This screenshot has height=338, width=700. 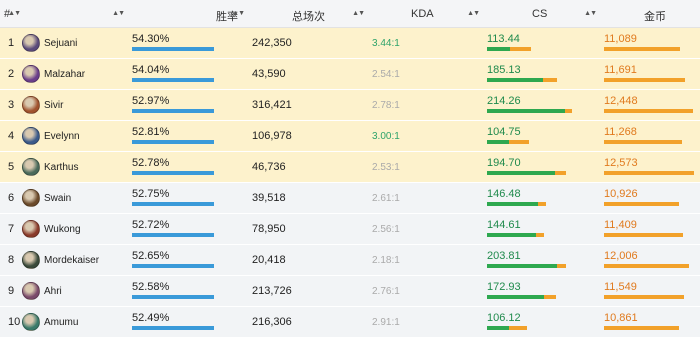 I want to click on champion-name: Karthus, so click(x=61, y=167).